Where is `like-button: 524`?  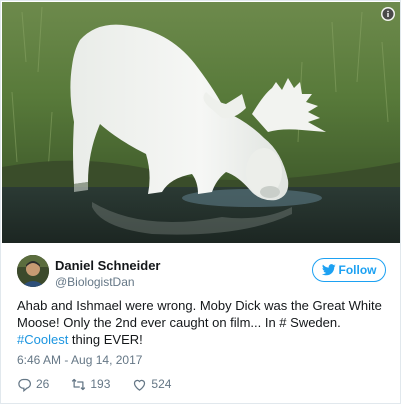 like-button: 524 is located at coordinates (151, 384).